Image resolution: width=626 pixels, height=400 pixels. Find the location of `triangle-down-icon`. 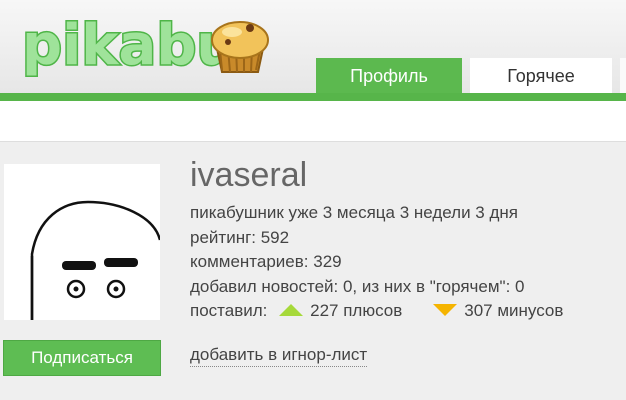

triangle-down-icon is located at coordinates (445, 310).